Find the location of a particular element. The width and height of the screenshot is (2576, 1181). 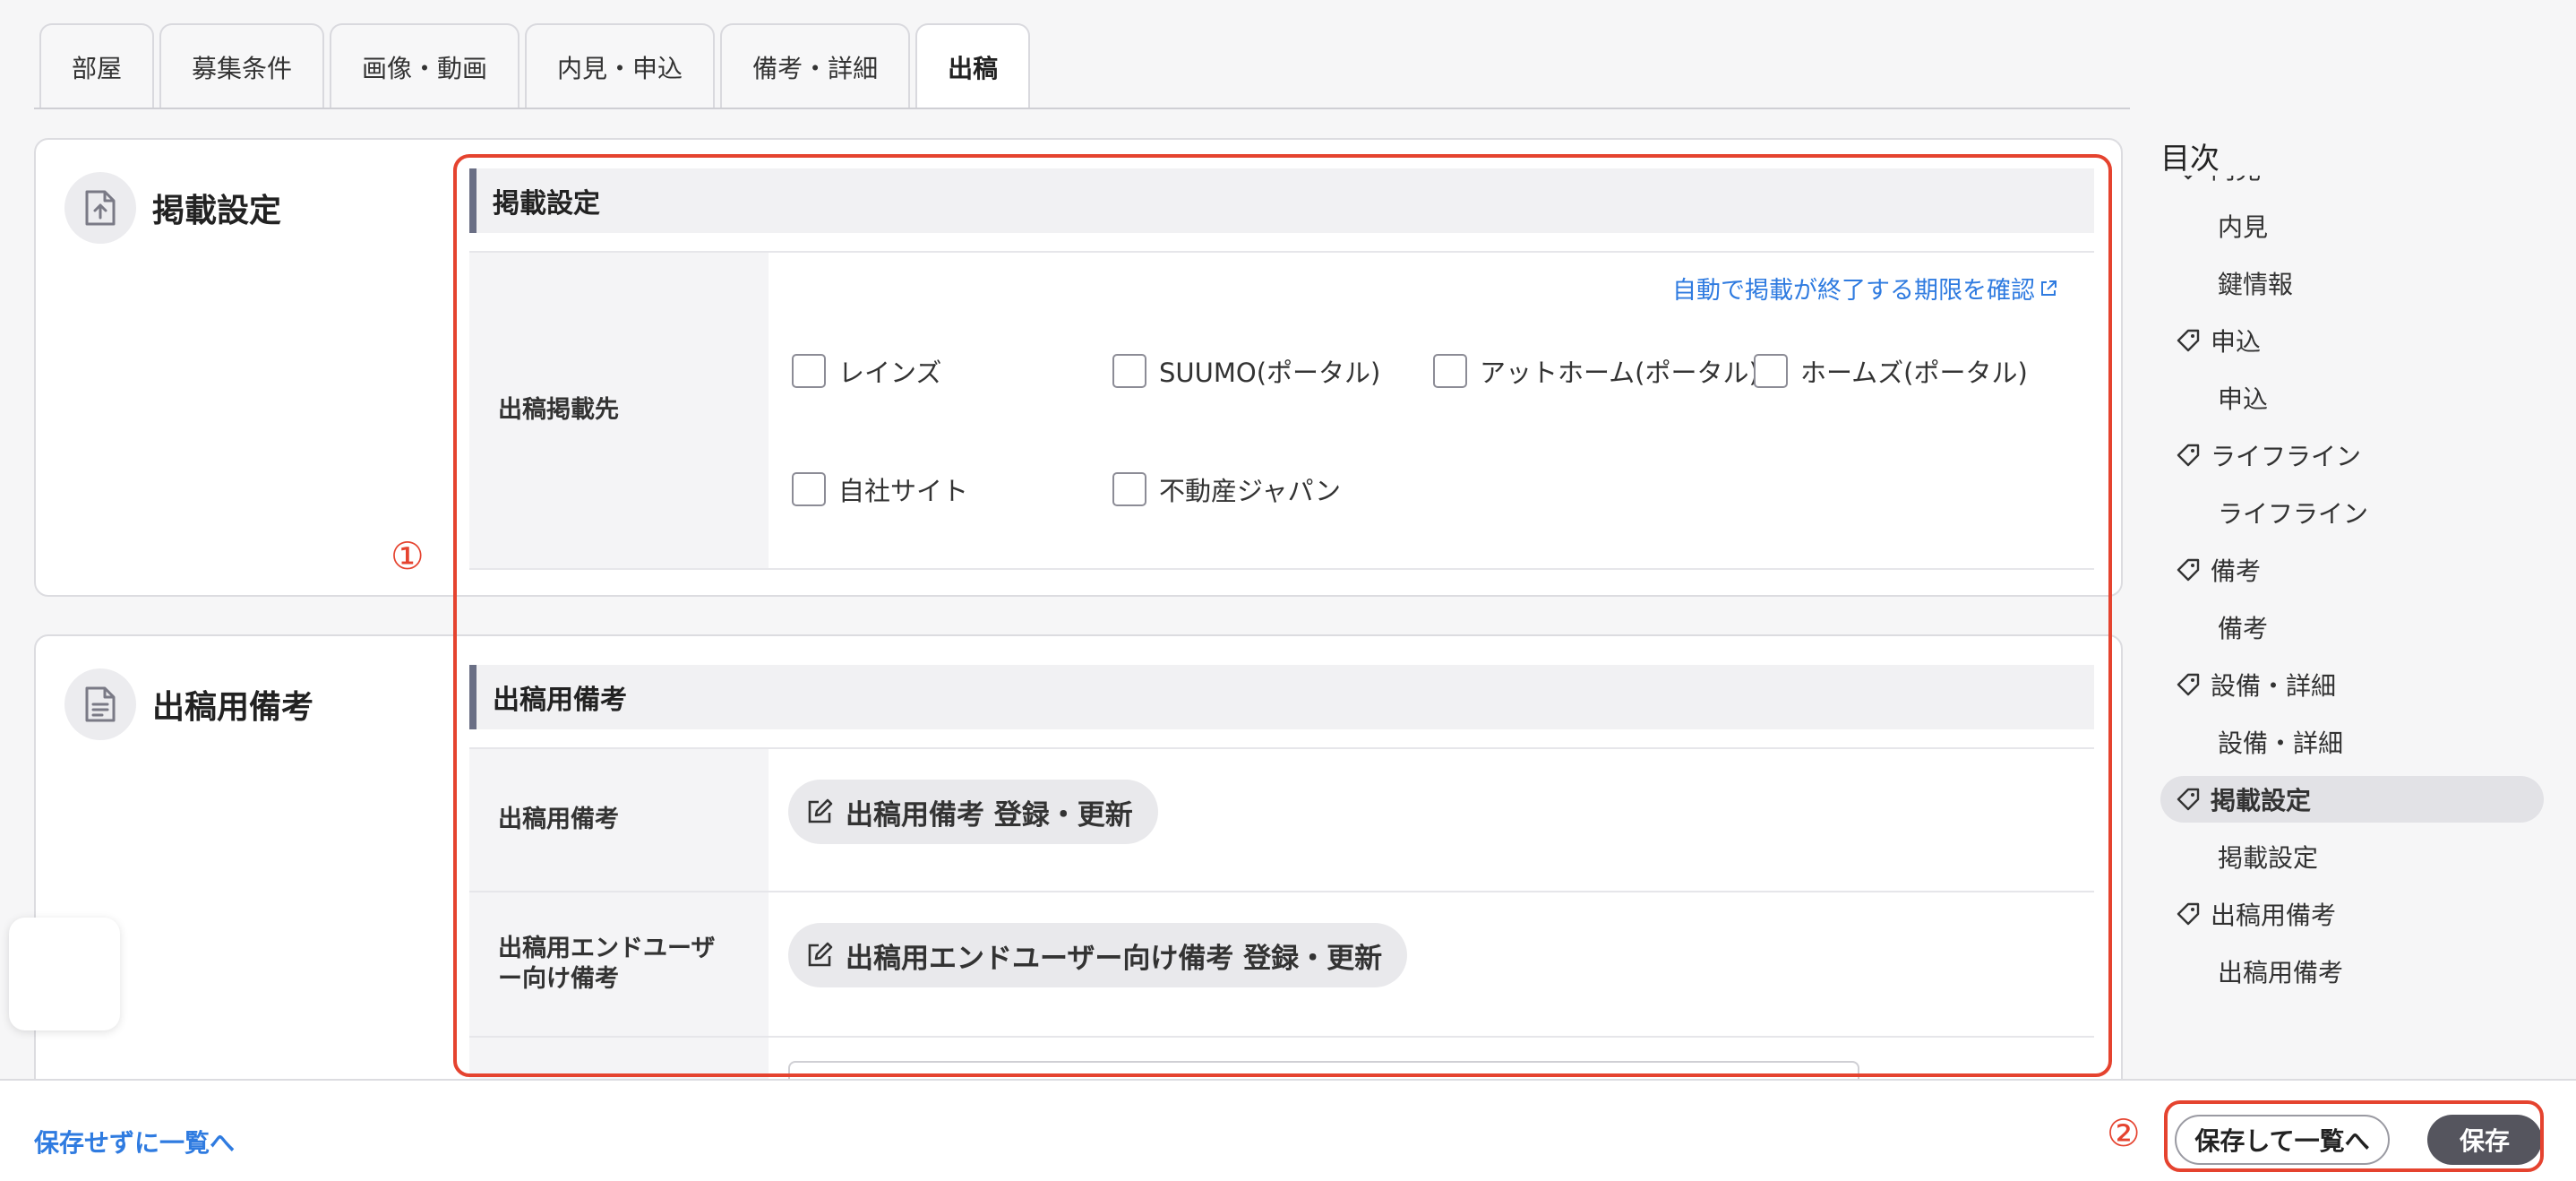

toc-item: 鍵情報 is located at coordinates (2352, 283).